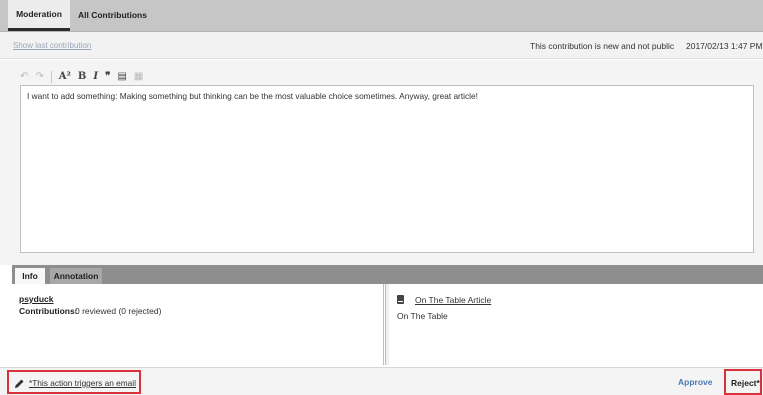  What do you see at coordinates (52, 45) in the screenshot?
I see `show-last-contribution-link: Show last contribution` at bounding box center [52, 45].